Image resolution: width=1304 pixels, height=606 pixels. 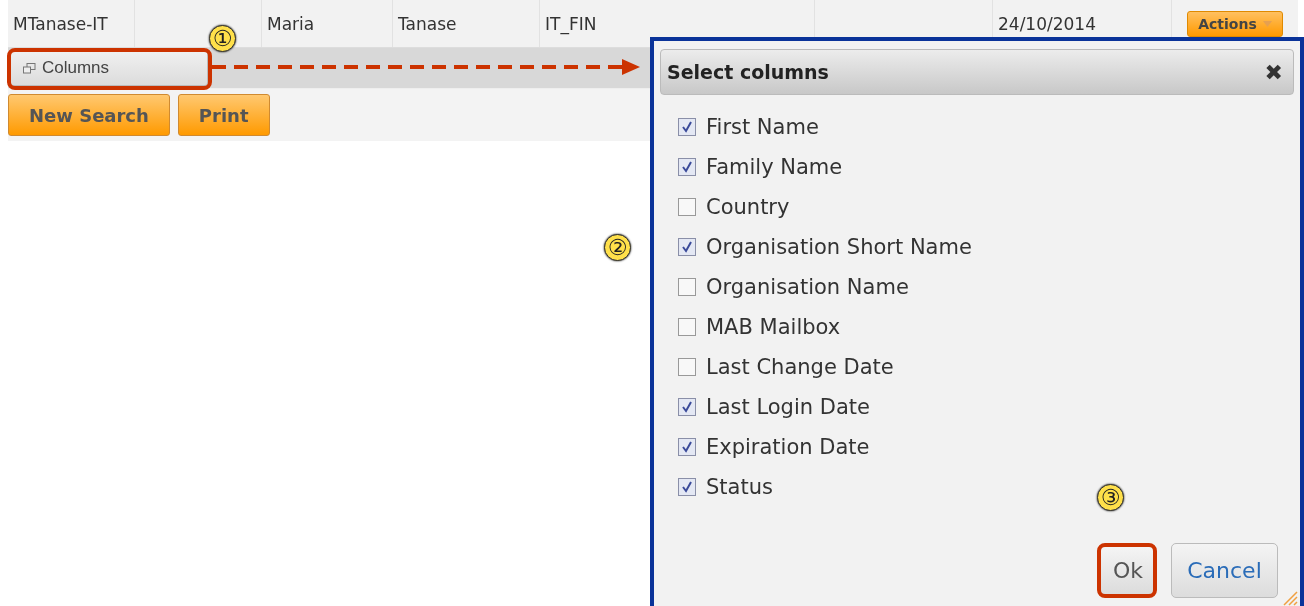 What do you see at coordinates (762, 127) in the screenshot?
I see `checkbox-label: First Name` at bounding box center [762, 127].